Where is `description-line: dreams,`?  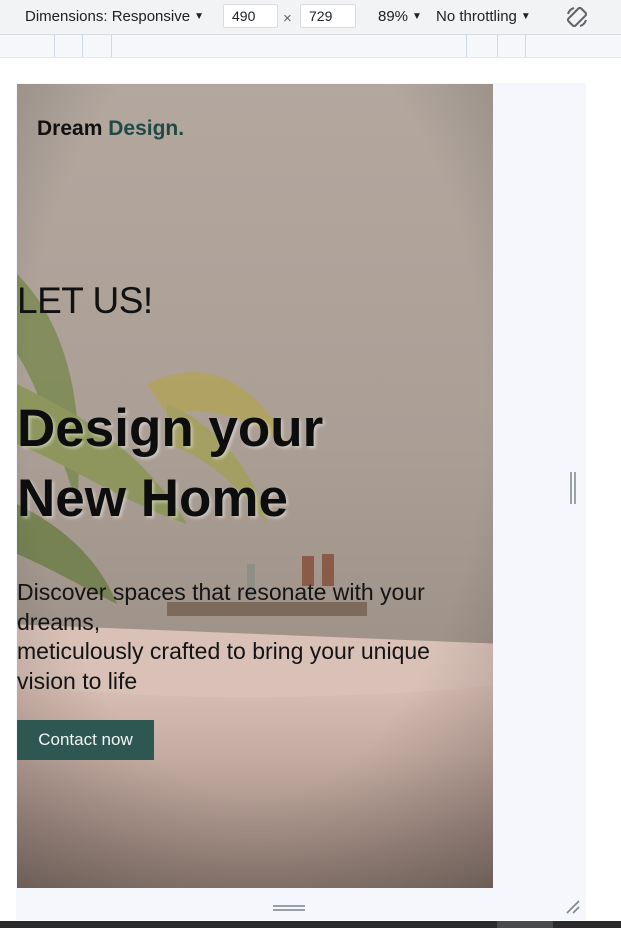 description-line: dreams, is located at coordinates (59, 621).